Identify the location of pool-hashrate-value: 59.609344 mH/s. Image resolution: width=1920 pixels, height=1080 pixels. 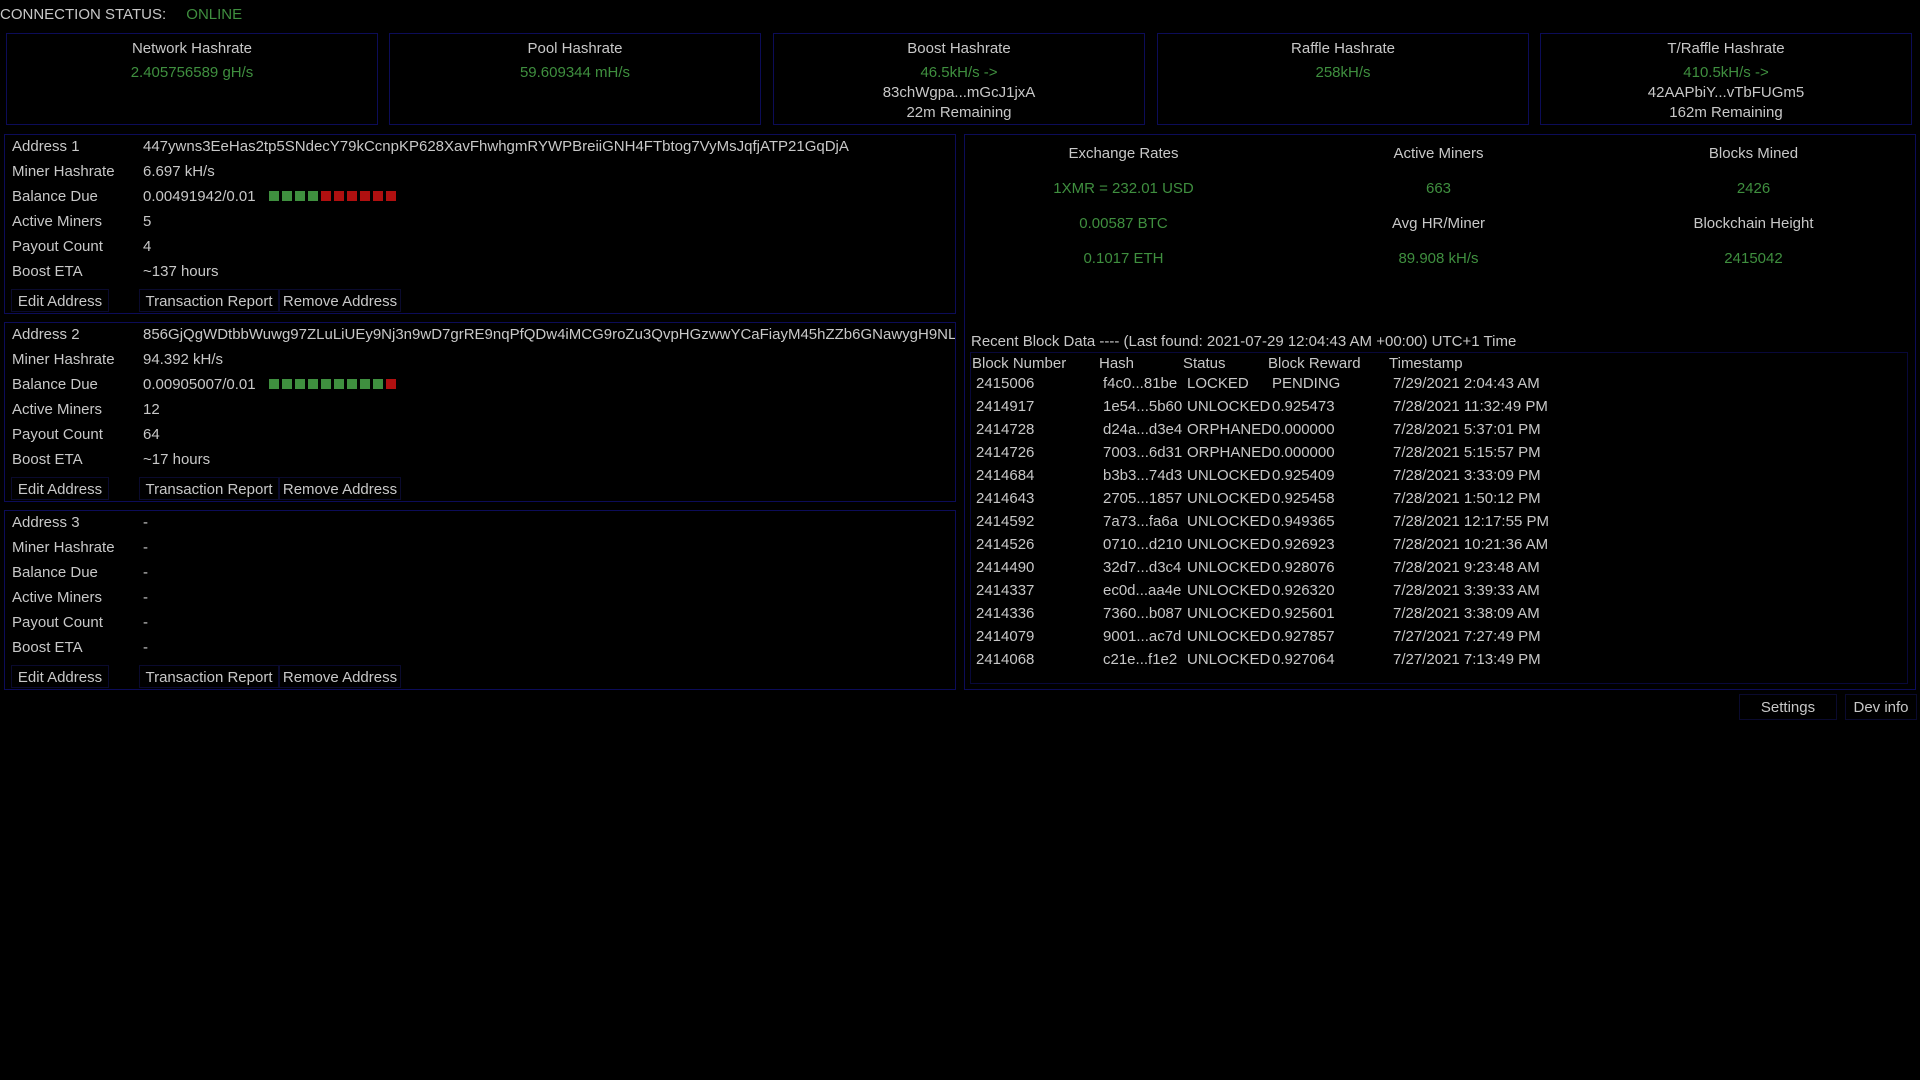
(575, 72).